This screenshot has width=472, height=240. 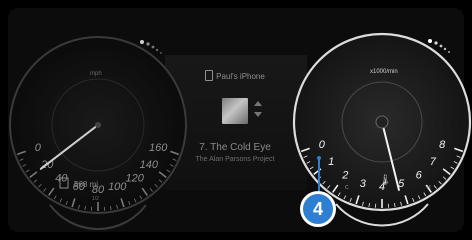 I want to click on fuel-half-mark: 1/2, so click(x=95, y=199).